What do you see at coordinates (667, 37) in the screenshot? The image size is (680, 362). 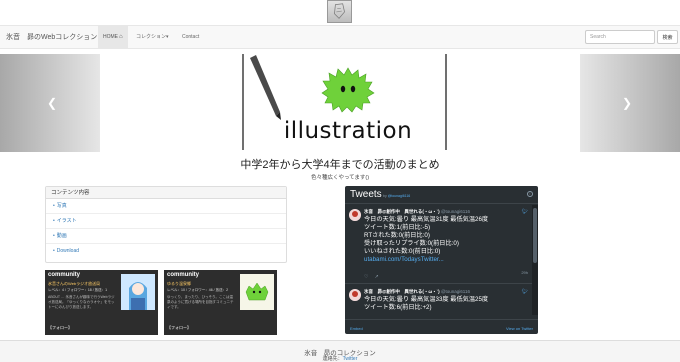 I see `search-button: 検索` at bounding box center [667, 37].